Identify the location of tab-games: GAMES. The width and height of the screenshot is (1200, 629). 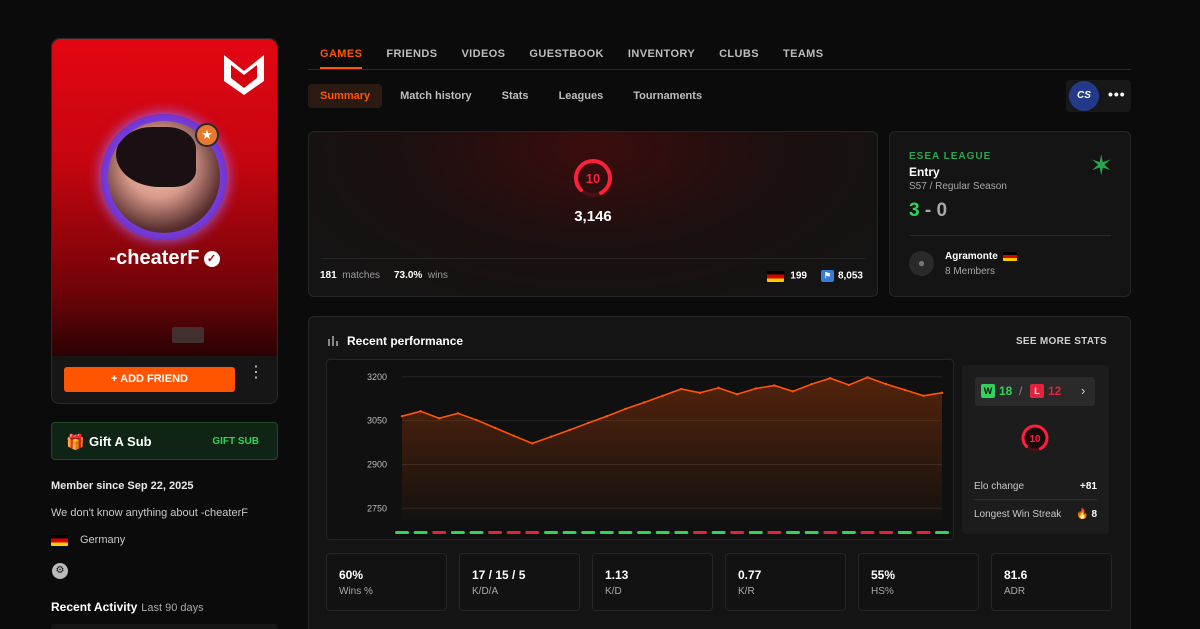
(341, 54).